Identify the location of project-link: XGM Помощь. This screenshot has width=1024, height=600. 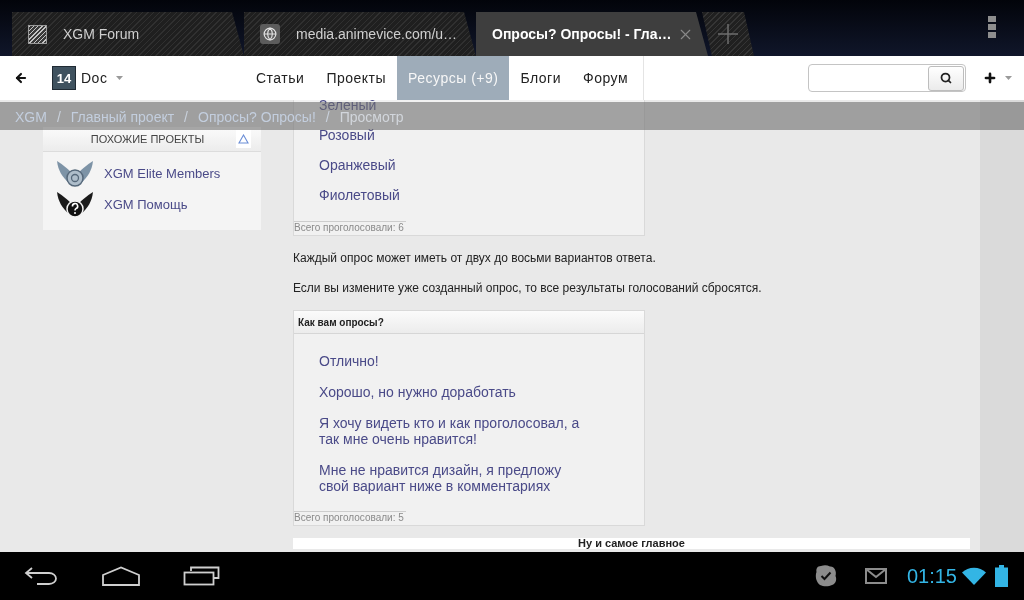
(152, 204).